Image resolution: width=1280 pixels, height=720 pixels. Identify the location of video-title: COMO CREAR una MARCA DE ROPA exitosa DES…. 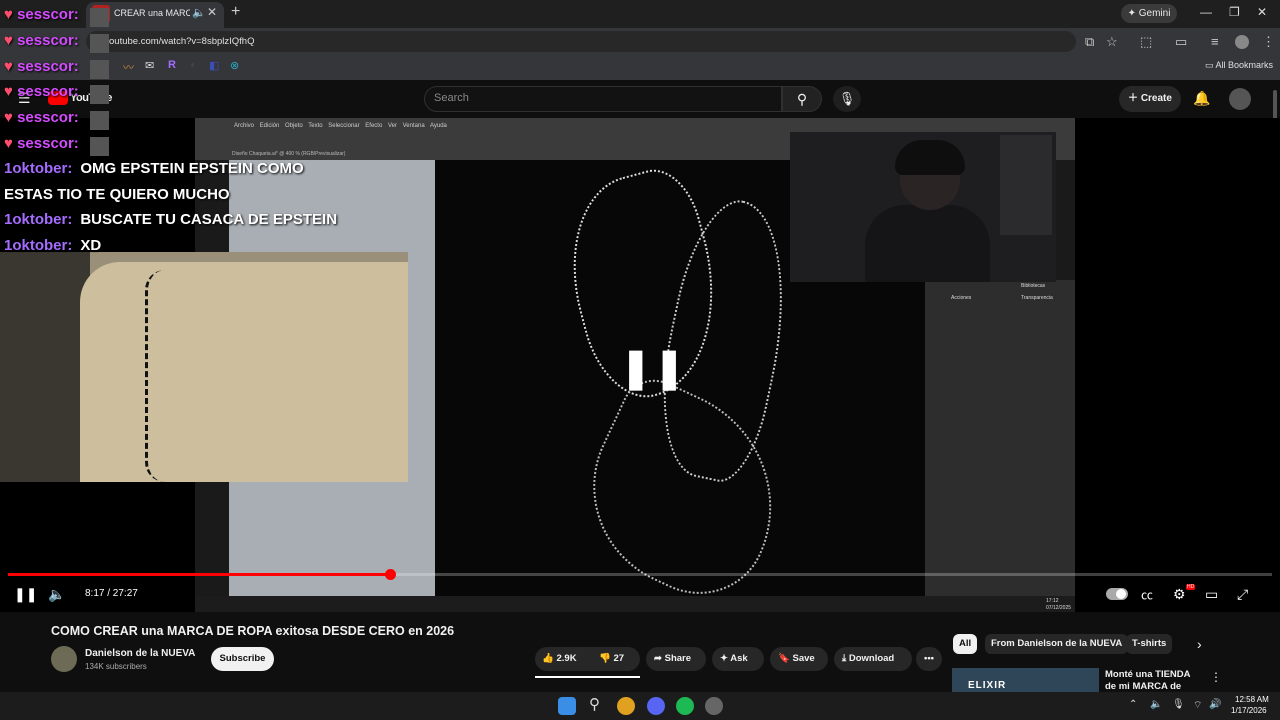
(253, 631).